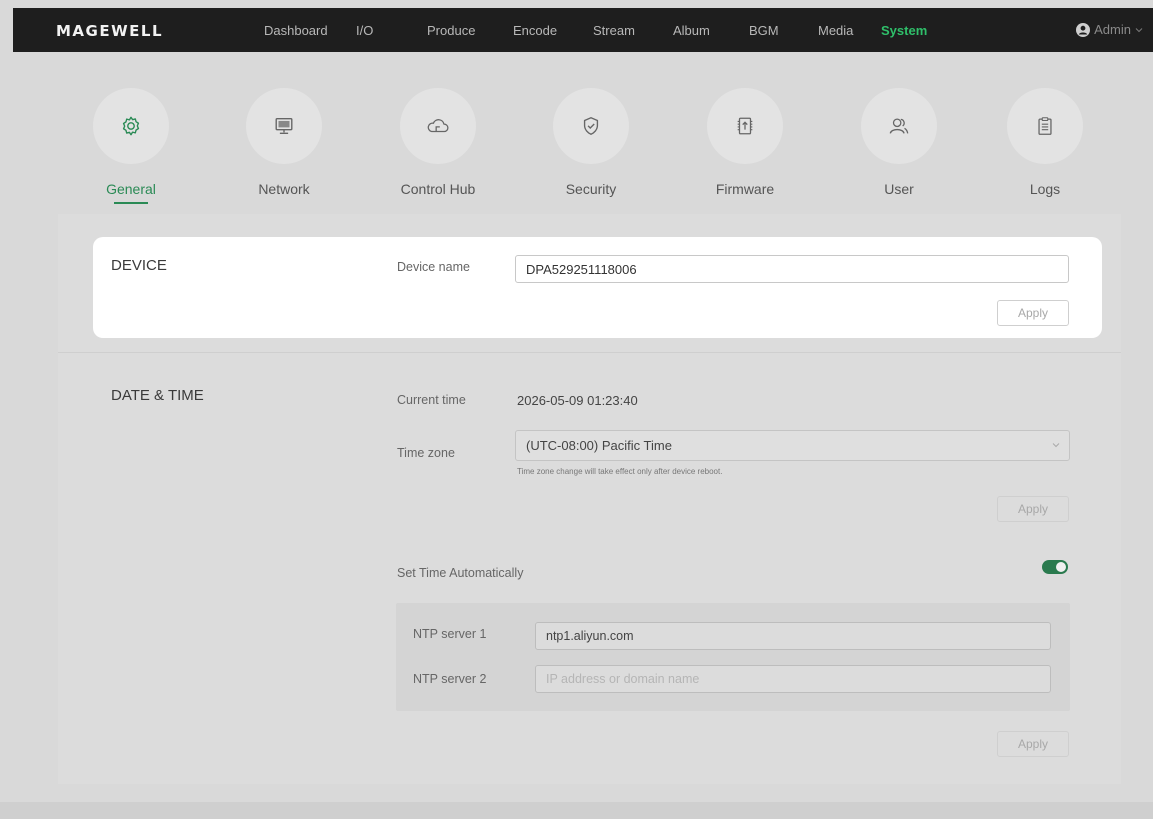 The width and height of the screenshot is (1153, 819). I want to click on section-divider, so click(589, 352).